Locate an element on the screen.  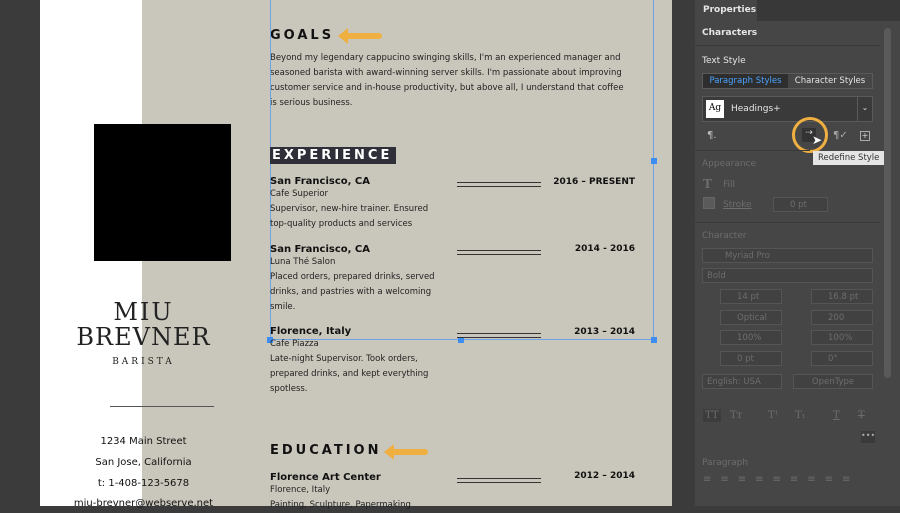
rotation-field: 0° is located at coordinates (842, 358).